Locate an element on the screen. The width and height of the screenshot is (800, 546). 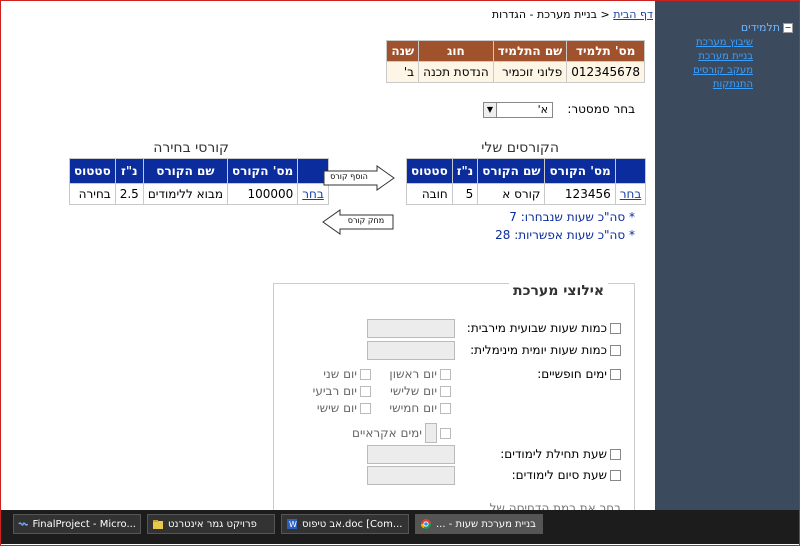
day-tuesday-checkbox is located at coordinates (445, 391).